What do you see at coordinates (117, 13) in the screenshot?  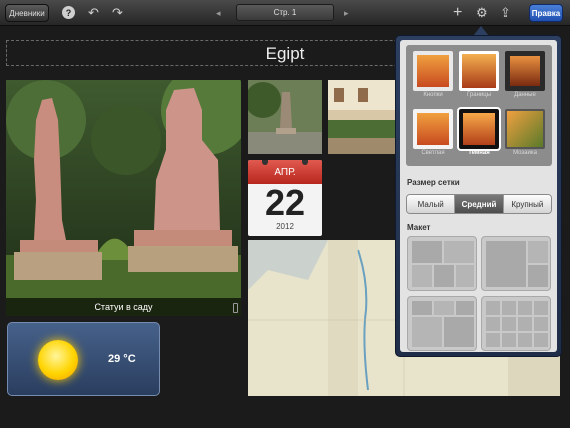 I see `redo-icon: ↷` at bounding box center [117, 13].